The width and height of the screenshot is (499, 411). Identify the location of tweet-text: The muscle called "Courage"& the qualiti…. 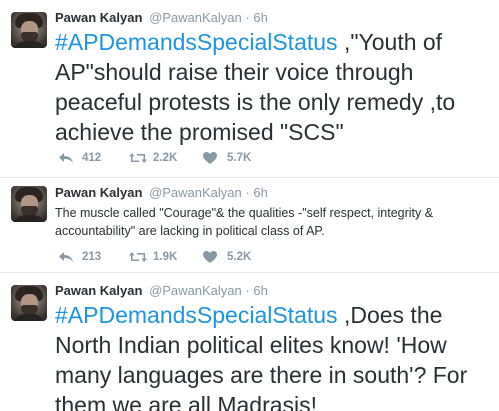
(274, 222).